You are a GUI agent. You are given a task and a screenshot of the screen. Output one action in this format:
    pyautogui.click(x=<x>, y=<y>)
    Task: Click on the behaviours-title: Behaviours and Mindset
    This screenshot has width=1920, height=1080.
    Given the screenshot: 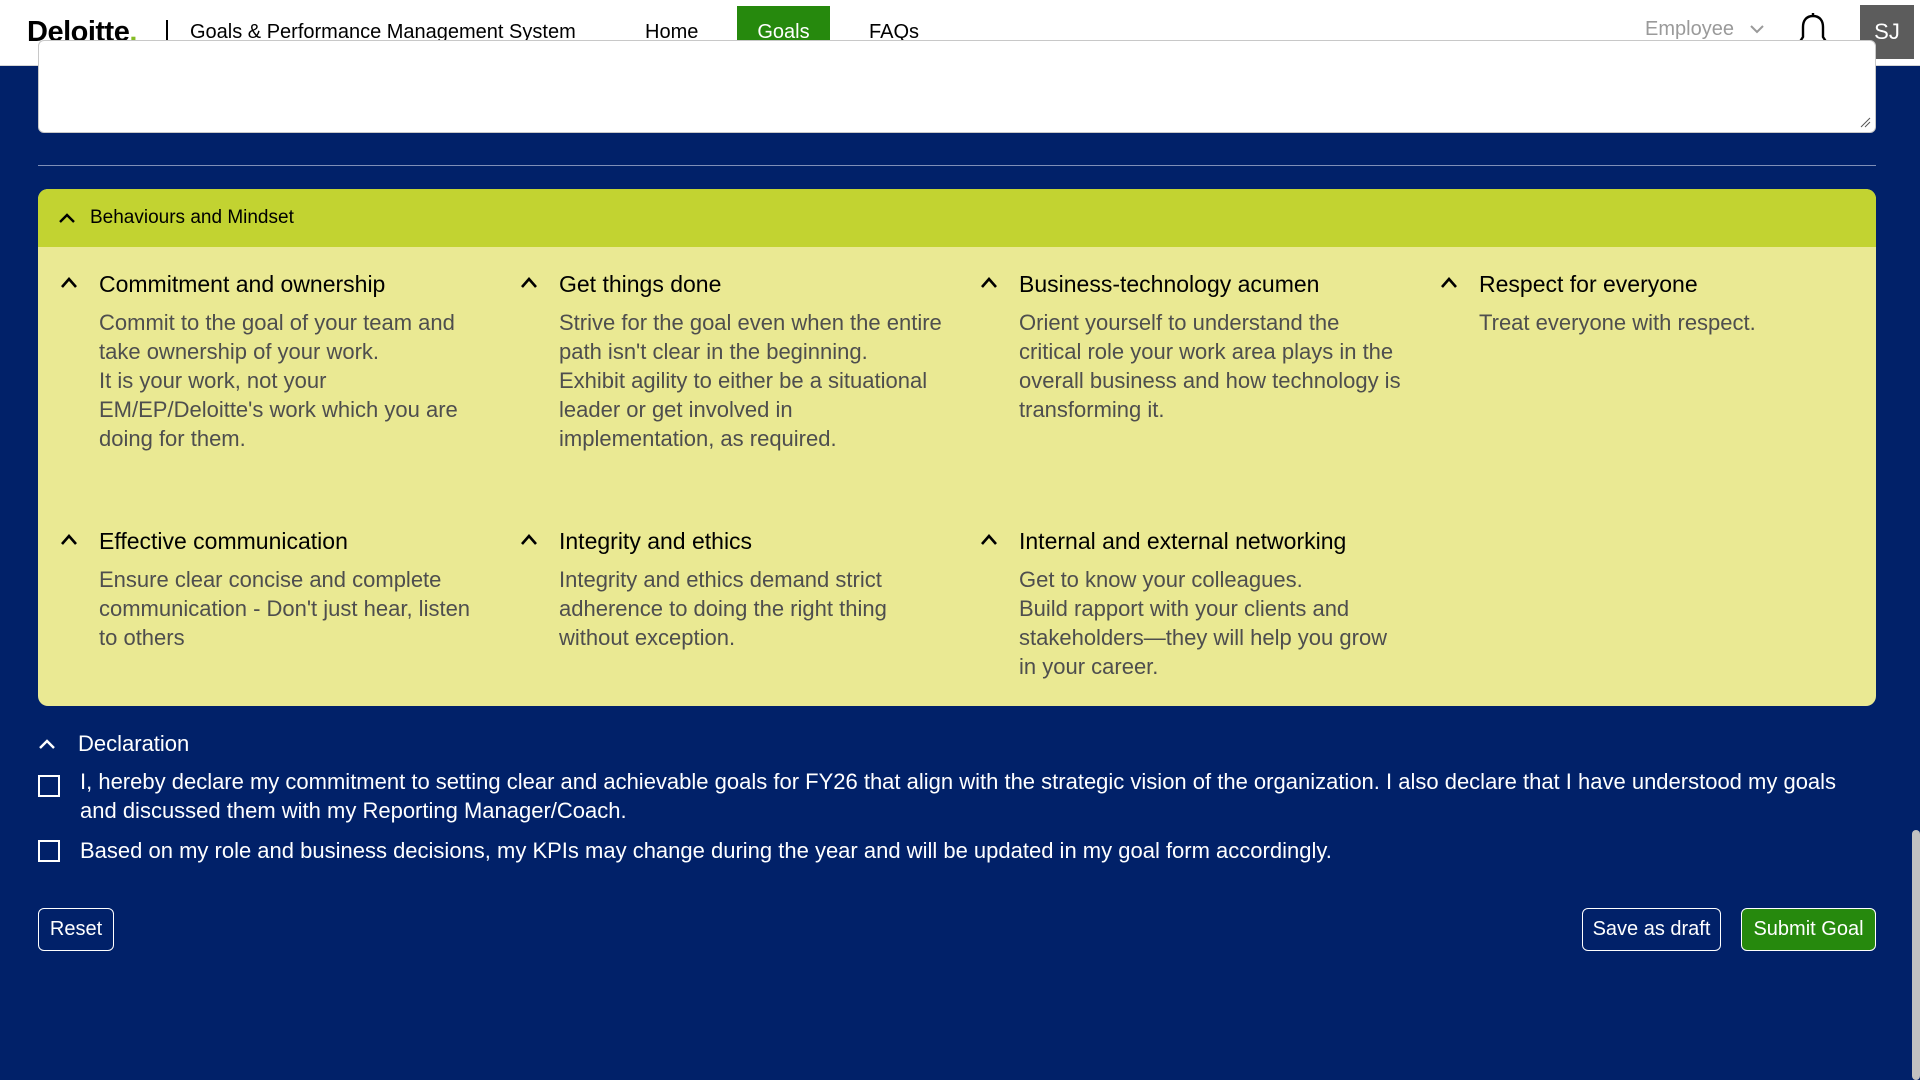 What is the action you would take?
    pyautogui.click(x=192, y=217)
    